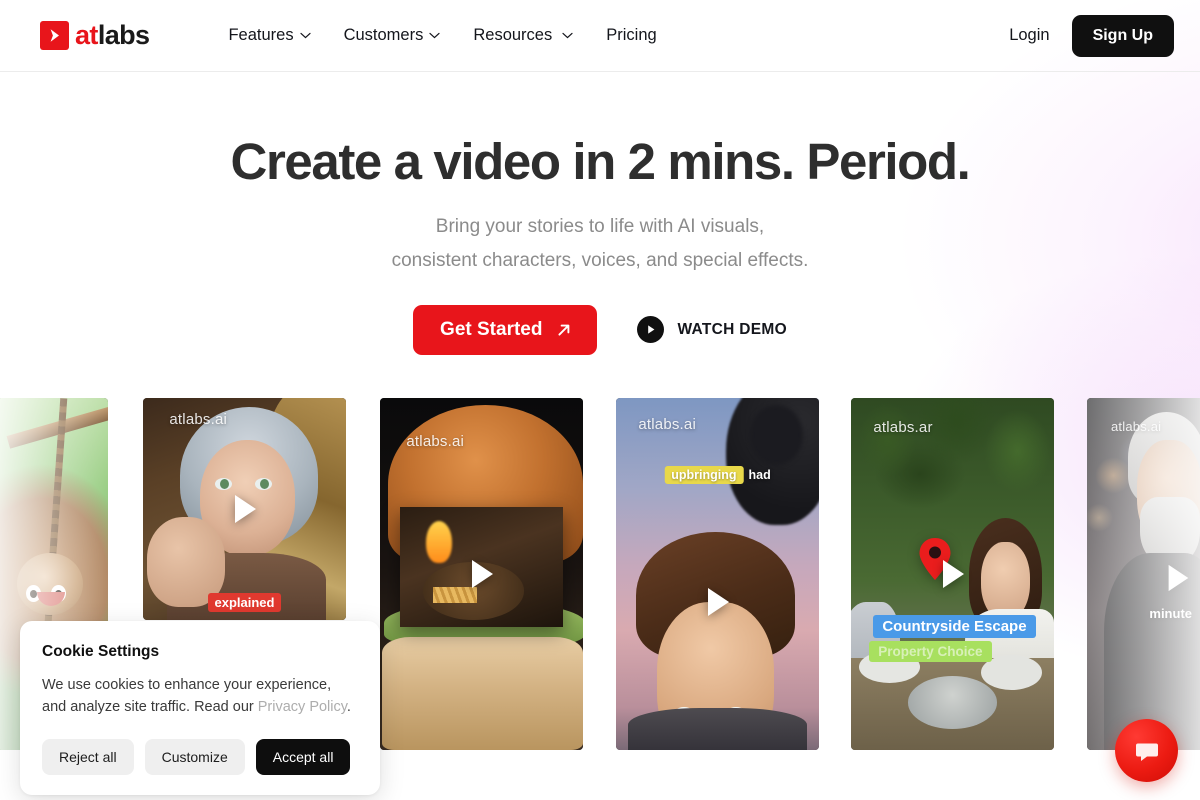  I want to click on get-started-label: Get Started, so click(491, 329).